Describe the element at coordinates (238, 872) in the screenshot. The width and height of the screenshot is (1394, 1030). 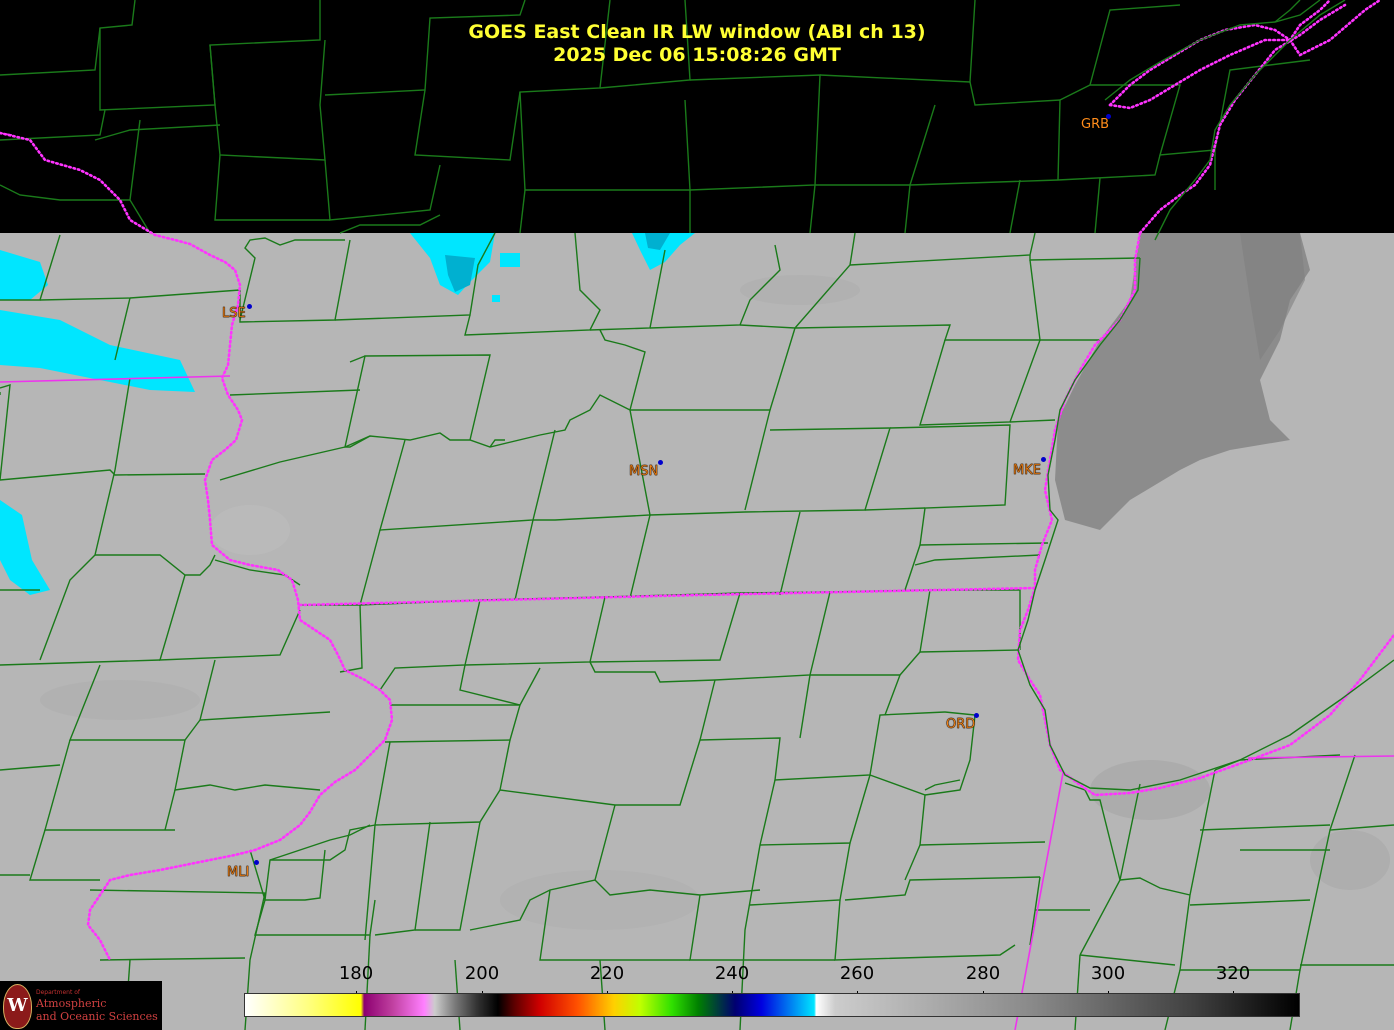
I see `station-label: MLI` at that location.